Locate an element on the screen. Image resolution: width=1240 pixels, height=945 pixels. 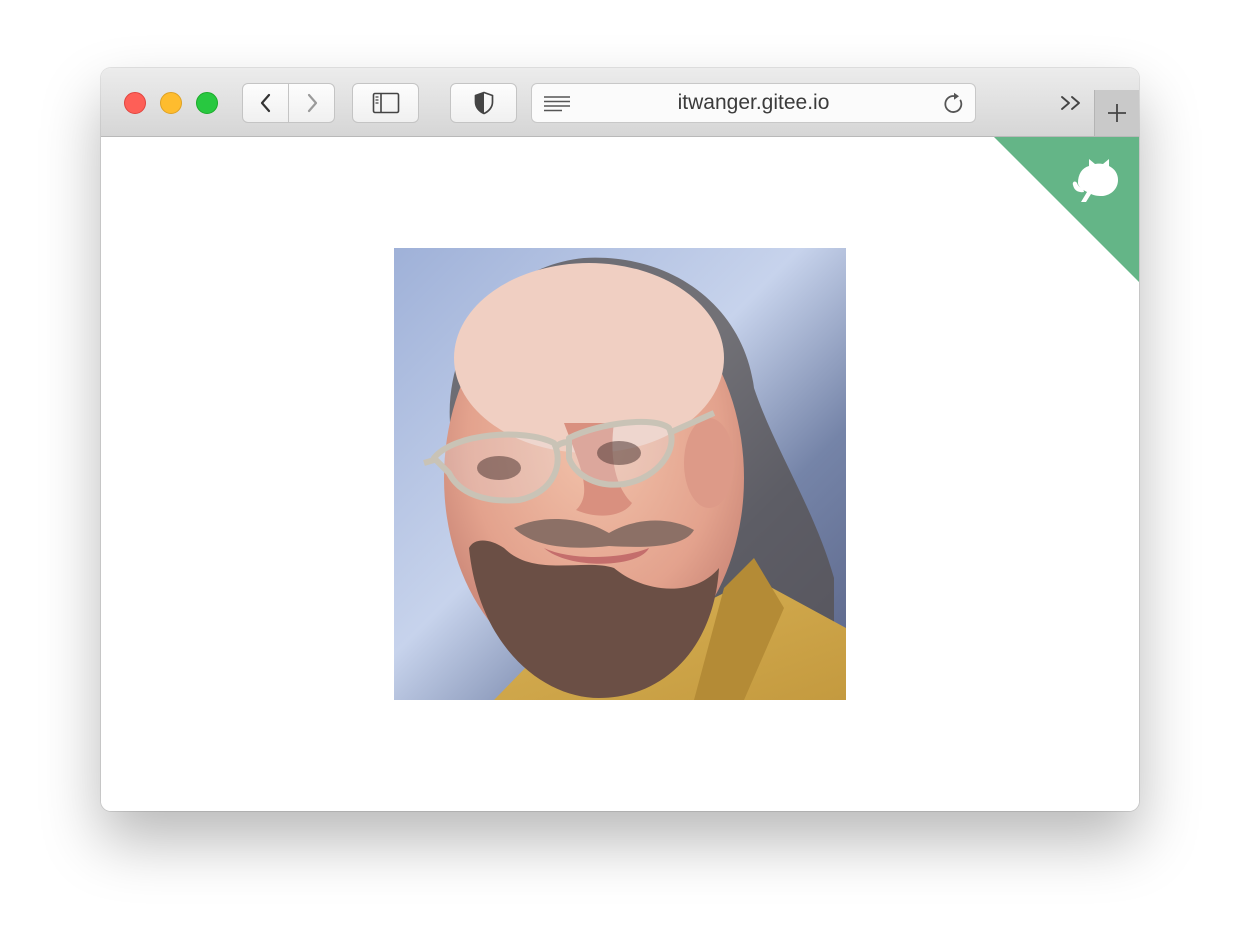
toolbar-overflow-button is located at coordinates (1072, 103).